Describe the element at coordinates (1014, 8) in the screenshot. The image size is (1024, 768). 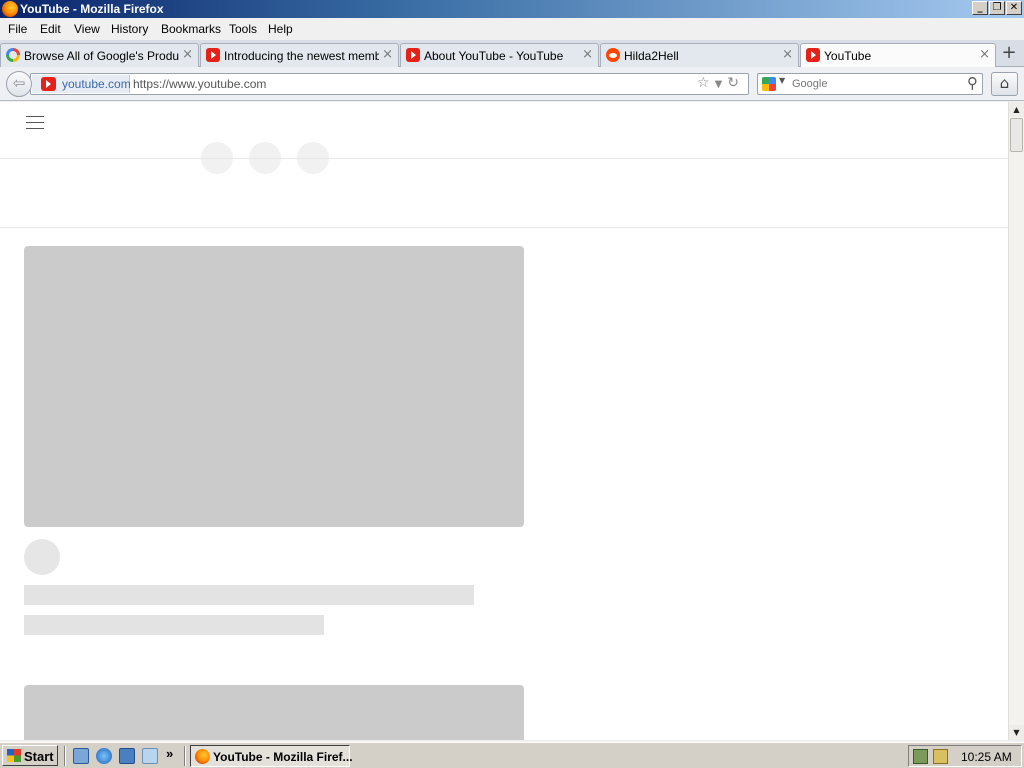
I see `close-button: ✕` at that location.